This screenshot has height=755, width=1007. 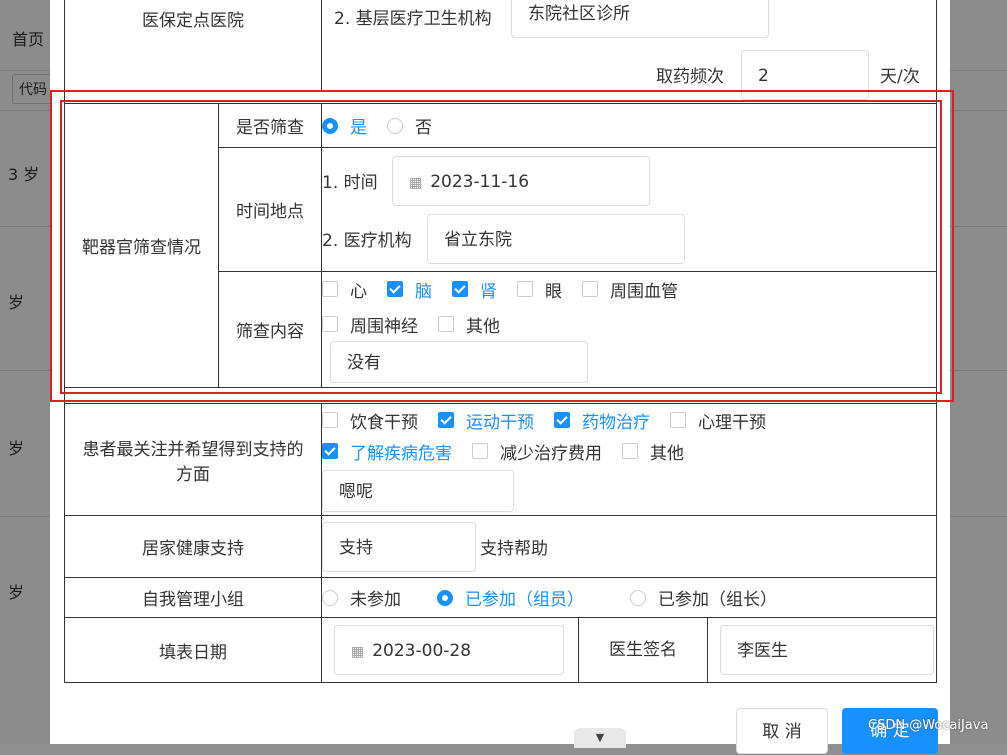 I want to click on self-mgmt-label: 自我管理小组, so click(x=193, y=597).